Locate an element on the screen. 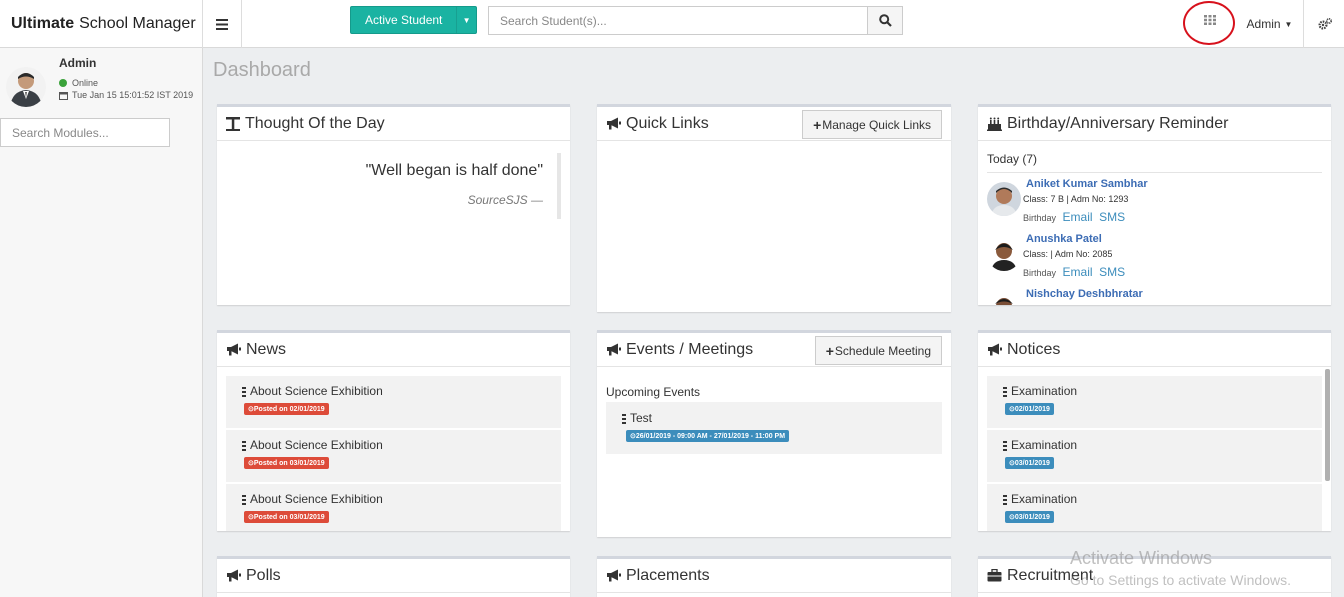  schedule-meeting-button: + Schedule Meeting is located at coordinates (878, 350).